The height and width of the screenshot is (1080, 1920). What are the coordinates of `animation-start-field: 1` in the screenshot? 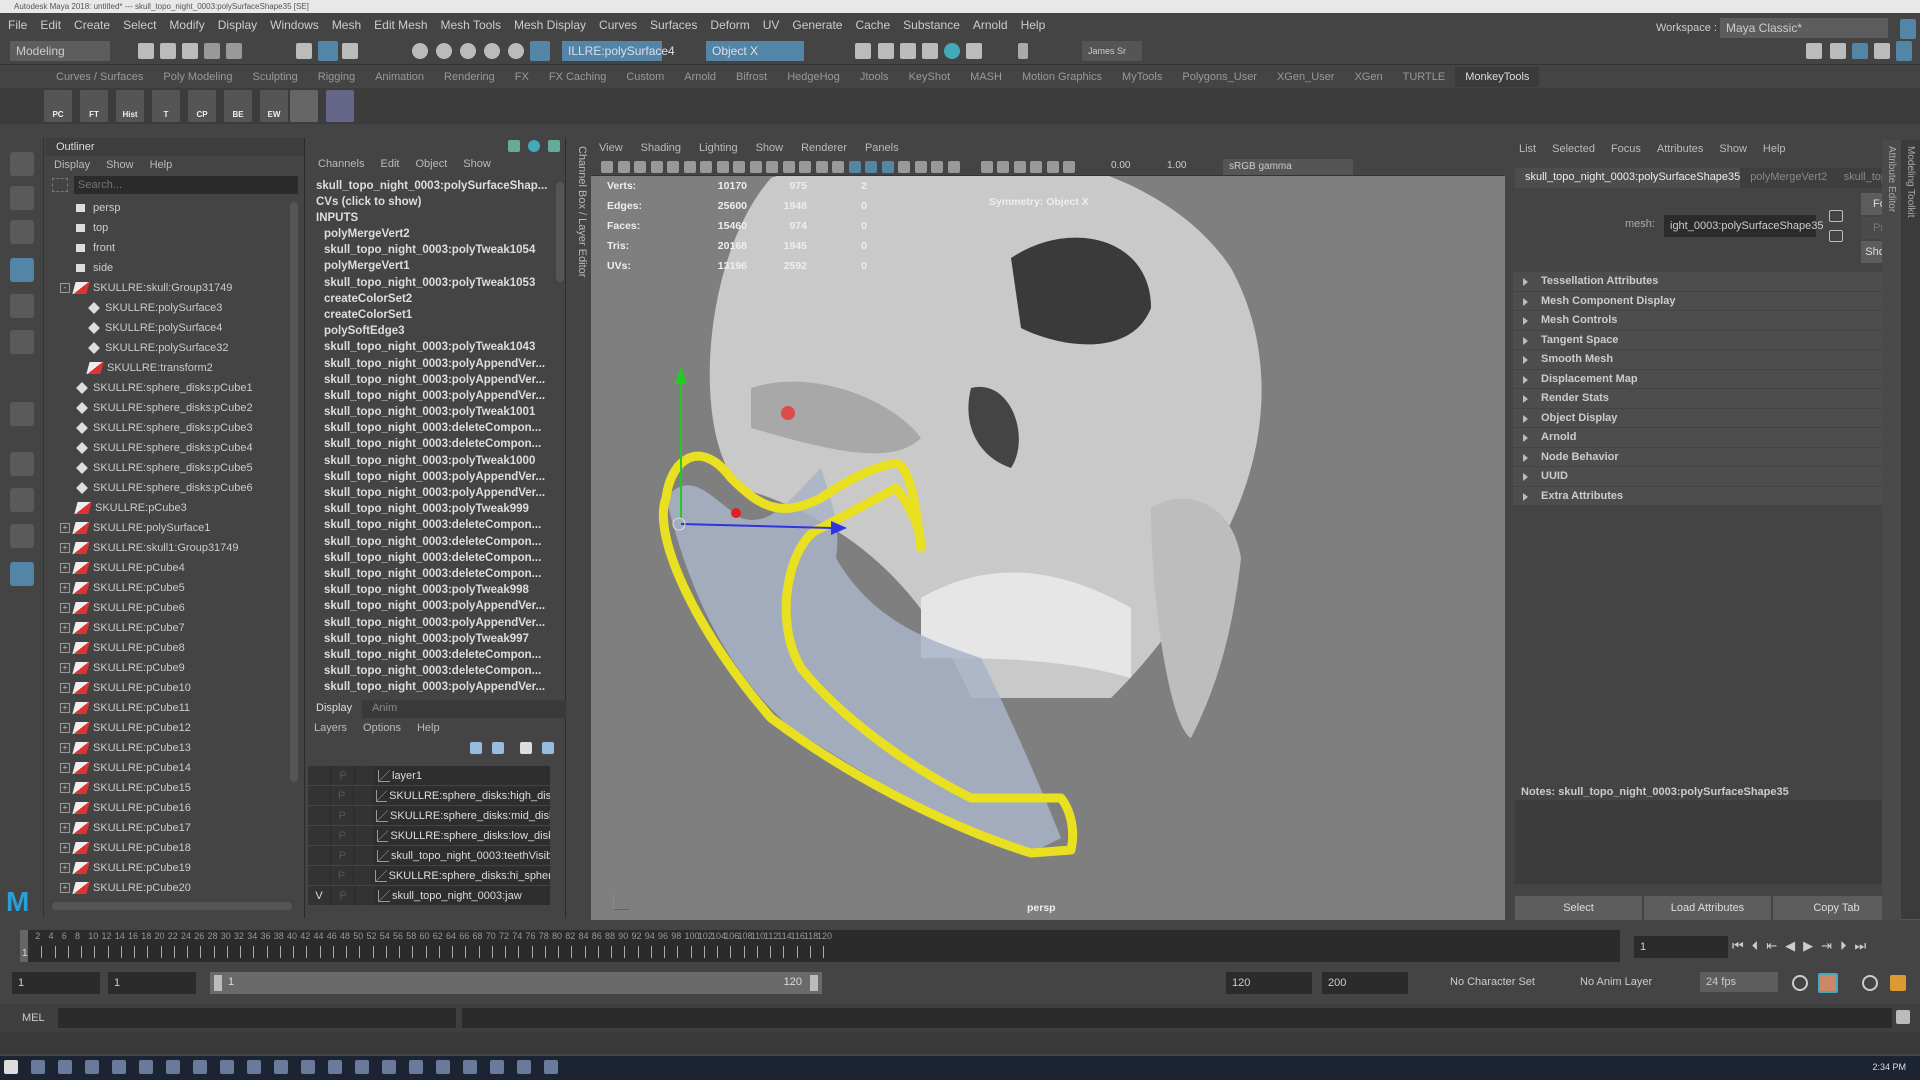 It's located at (56, 983).